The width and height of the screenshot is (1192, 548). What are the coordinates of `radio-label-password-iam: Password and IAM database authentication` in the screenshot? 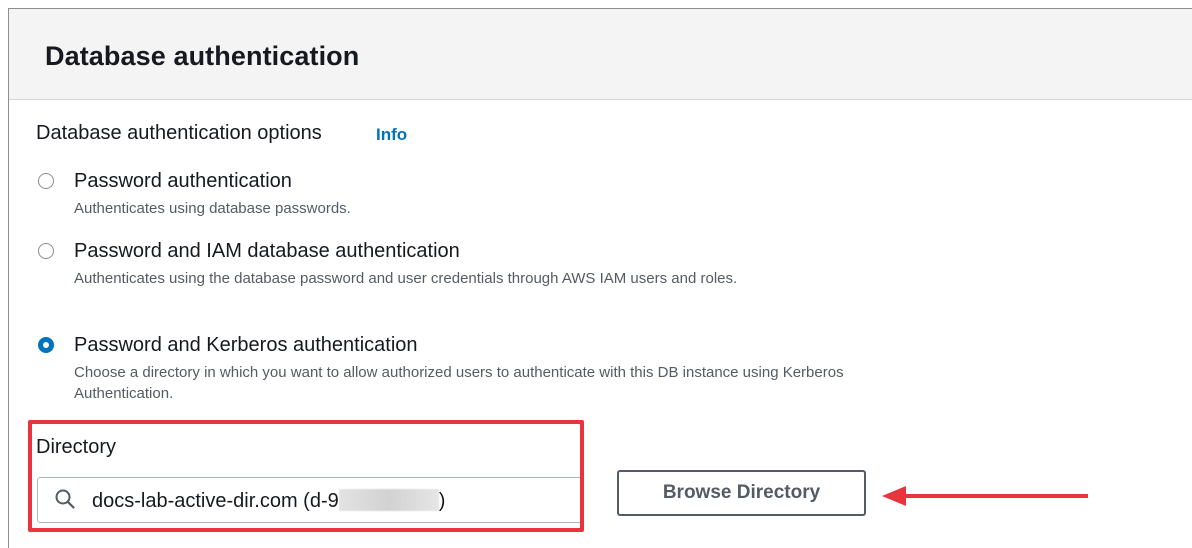 It's located at (267, 251).